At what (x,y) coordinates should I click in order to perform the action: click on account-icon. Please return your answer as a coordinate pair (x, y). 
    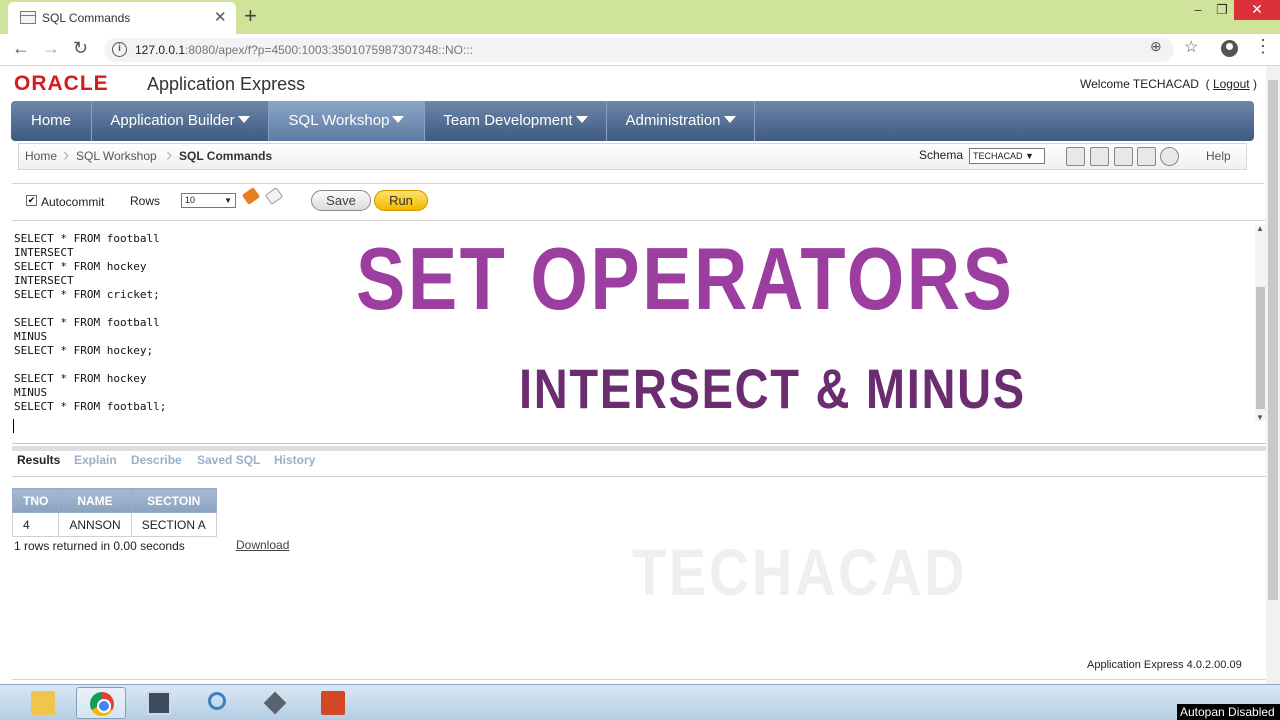
    Looking at the image, I should click on (1229, 48).